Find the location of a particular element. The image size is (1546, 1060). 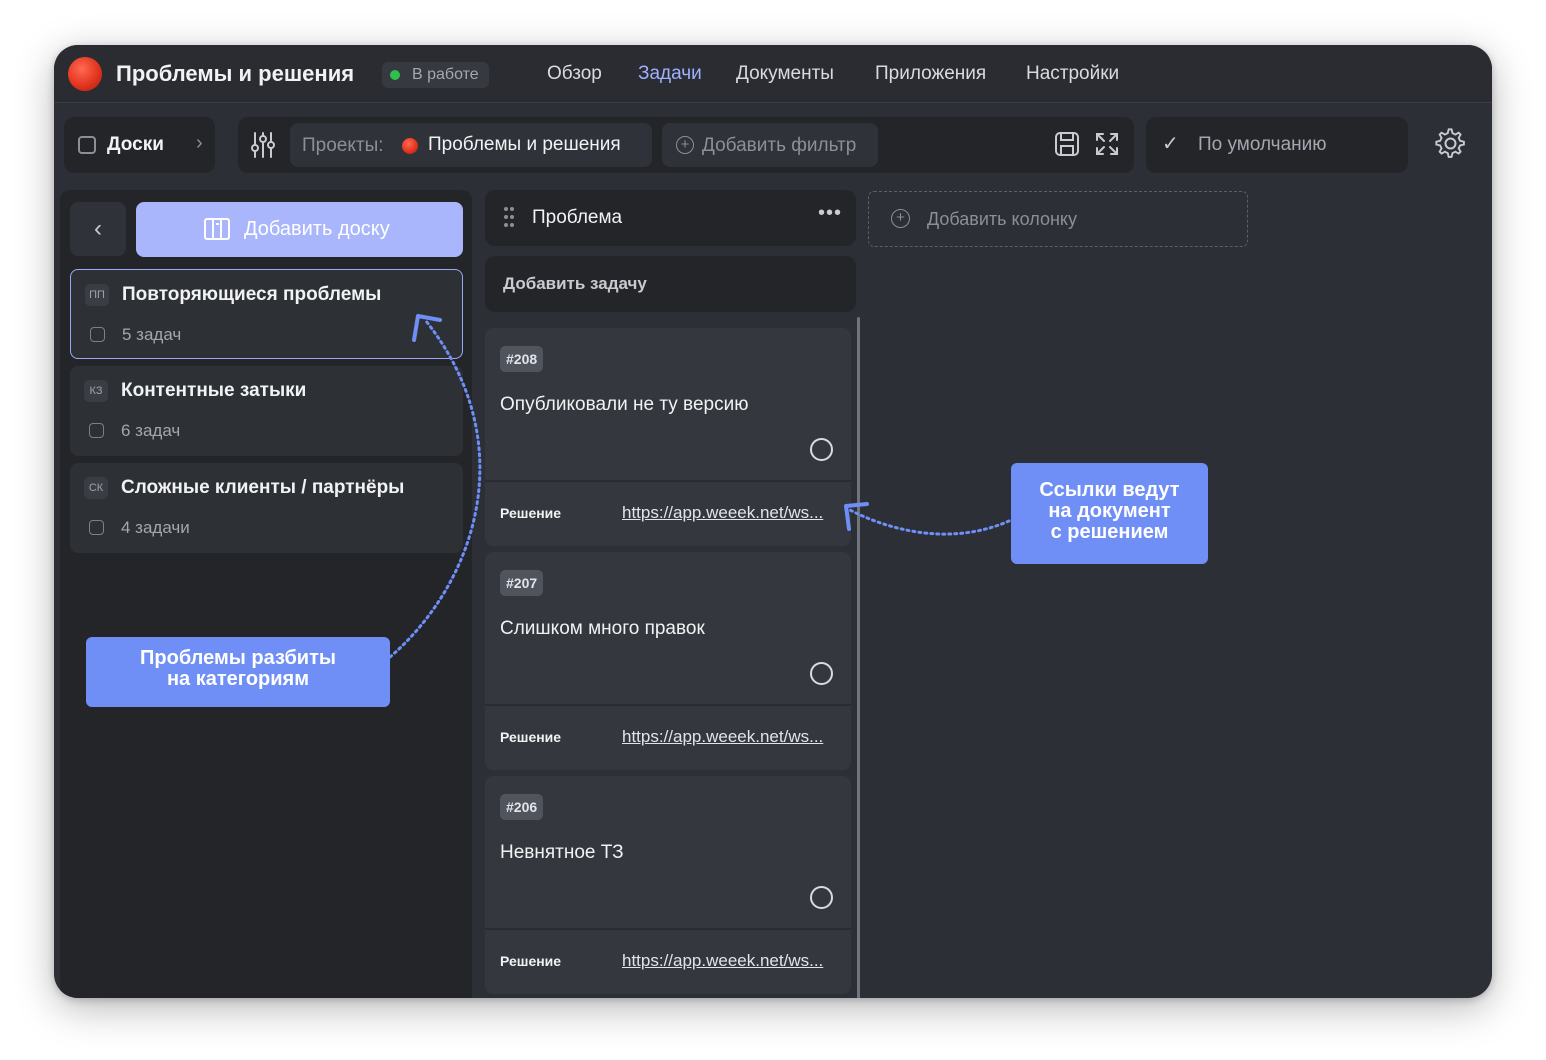

board-task-count: 4 задачи is located at coordinates (155, 527).